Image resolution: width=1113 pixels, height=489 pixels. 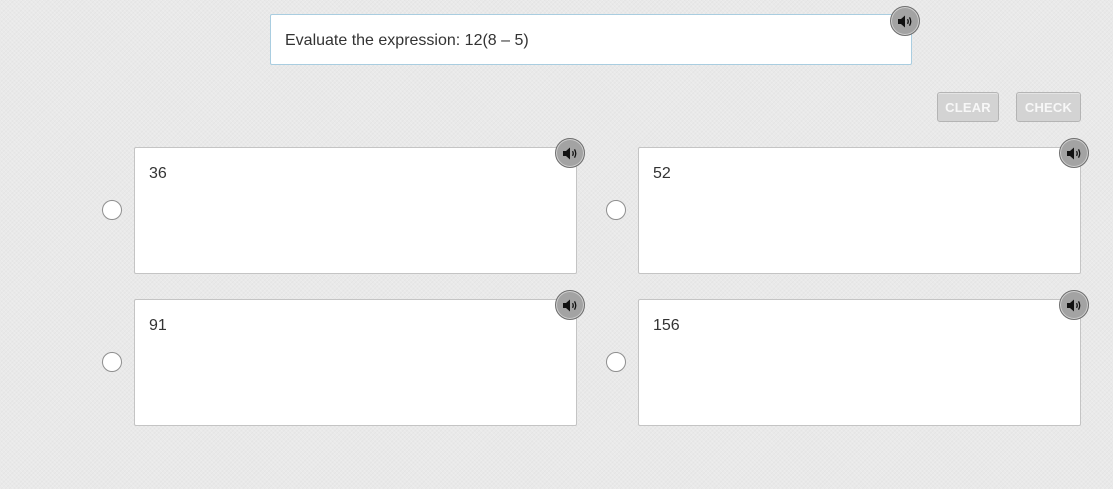 What do you see at coordinates (859, 362) in the screenshot?
I see `option-4-card: 156` at bounding box center [859, 362].